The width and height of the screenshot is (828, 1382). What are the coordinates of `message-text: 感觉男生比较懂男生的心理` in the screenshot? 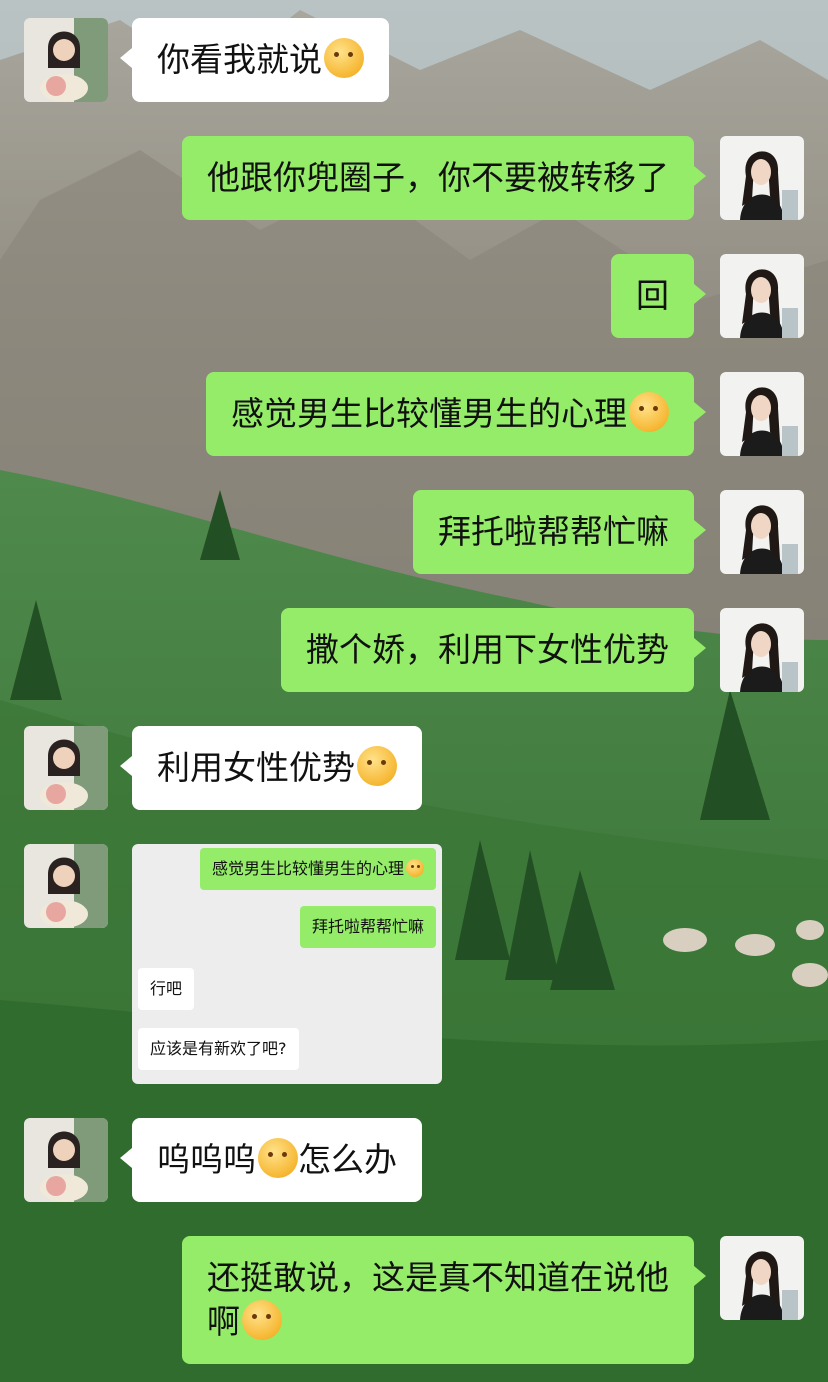 It's located at (429, 413).